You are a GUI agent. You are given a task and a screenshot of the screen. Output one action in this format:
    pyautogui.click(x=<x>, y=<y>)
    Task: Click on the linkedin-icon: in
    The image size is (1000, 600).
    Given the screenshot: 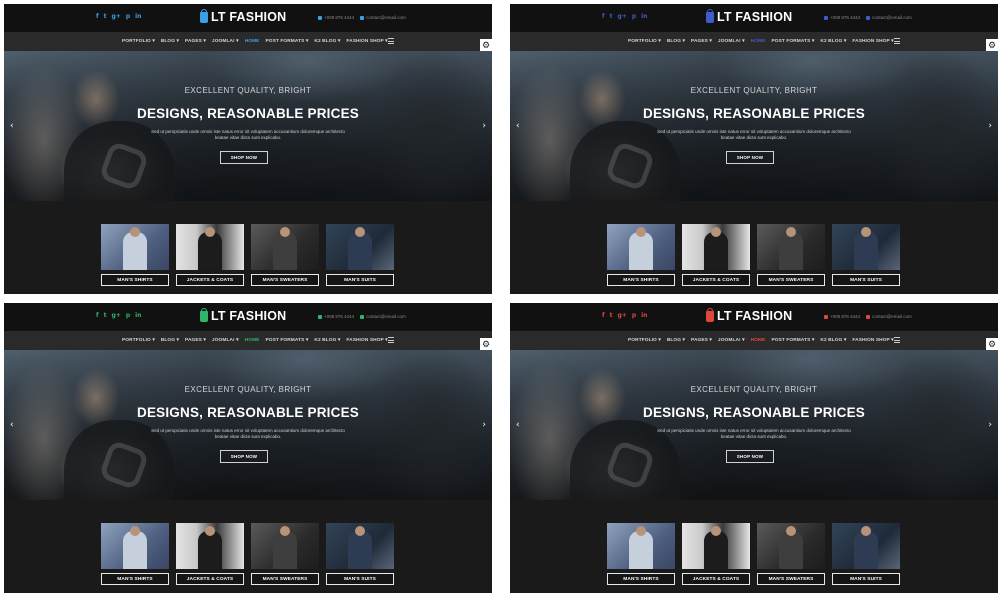 What is the action you would take?
    pyautogui.click(x=138, y=17)
    